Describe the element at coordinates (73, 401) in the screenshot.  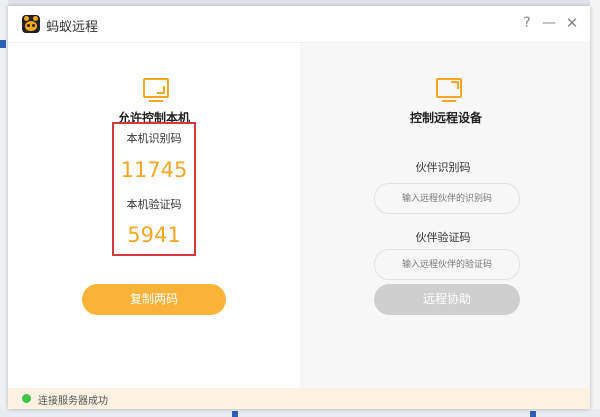
I see `status-text: 连接服务器成功` at that location.